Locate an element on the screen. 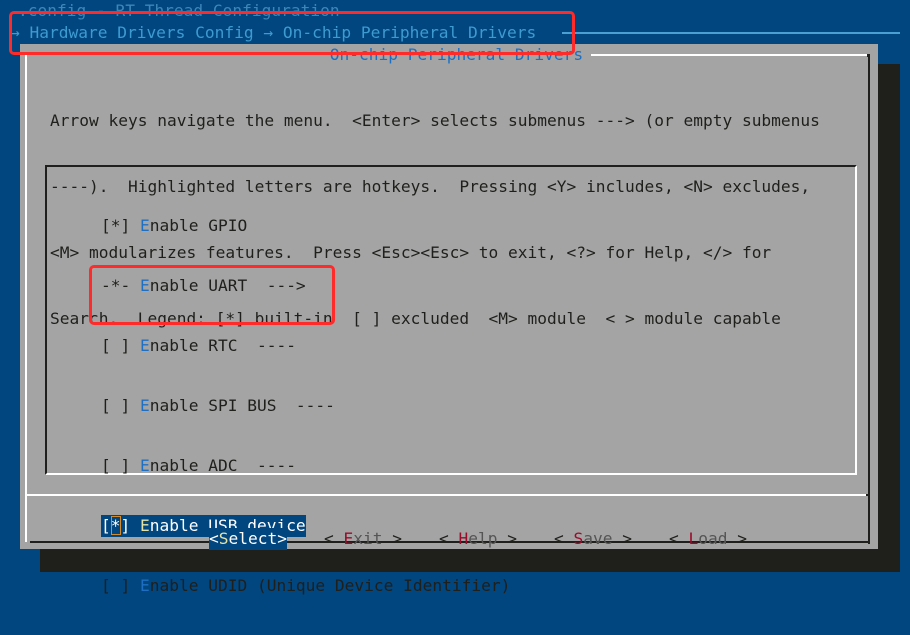 Image resolution: width=910 pixels, height=635 pixels. item-label: nable ADC ---- is located at coordinates (222, 465).